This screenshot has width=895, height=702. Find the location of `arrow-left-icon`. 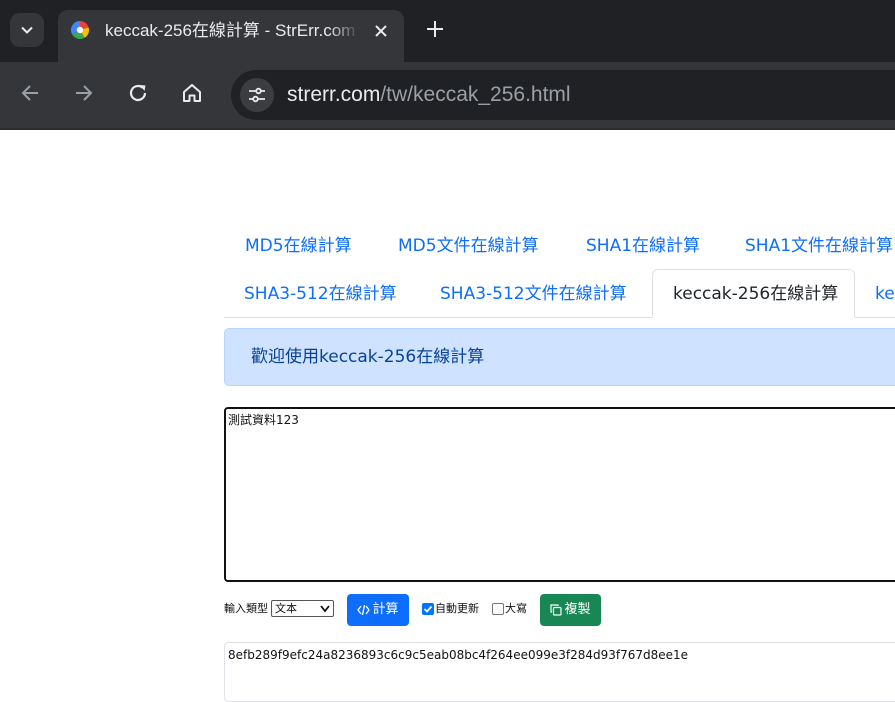

arrow-left-icon is located at coordinates (29, 93).